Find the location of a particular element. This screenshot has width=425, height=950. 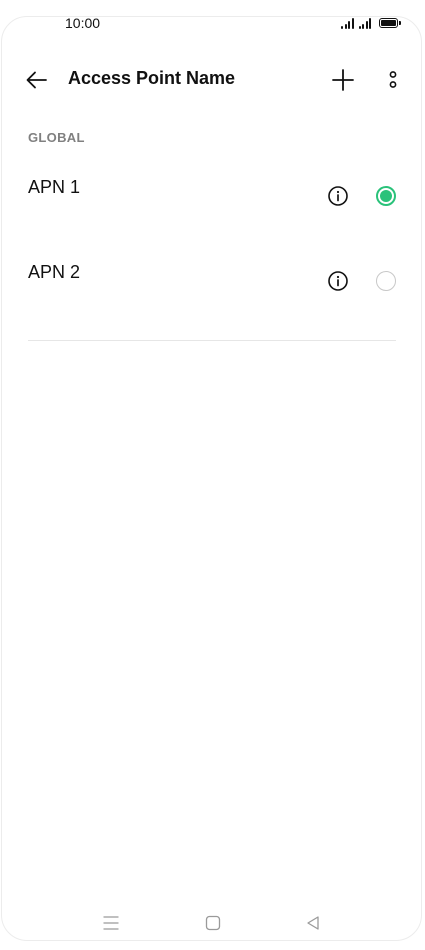

status-bar: 10:00 is located at coordinates (212, 23).